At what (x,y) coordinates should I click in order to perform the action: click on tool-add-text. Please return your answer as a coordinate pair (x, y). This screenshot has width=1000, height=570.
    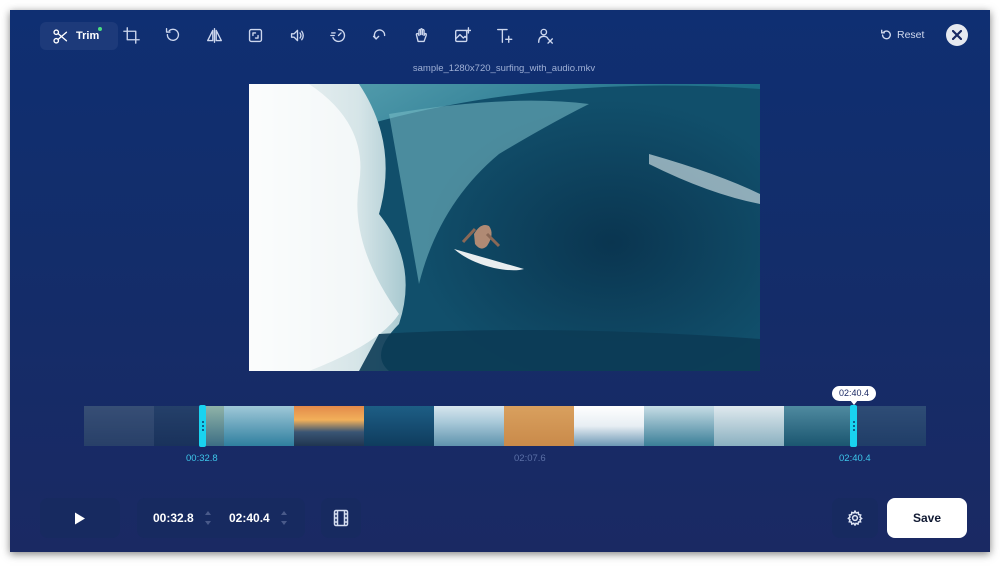
    Looking at the image, I should click on (504, 35).